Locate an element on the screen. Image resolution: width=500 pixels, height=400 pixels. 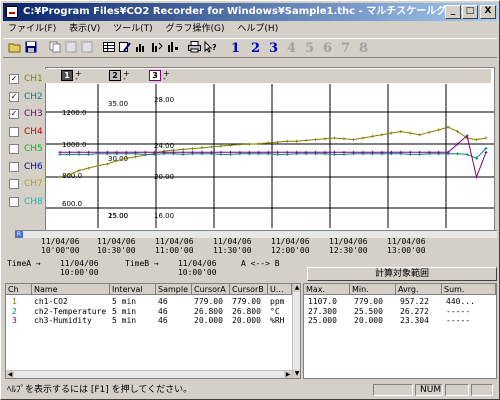
menu-help: ヘルプ(H) is located at coordinates (257, 29).